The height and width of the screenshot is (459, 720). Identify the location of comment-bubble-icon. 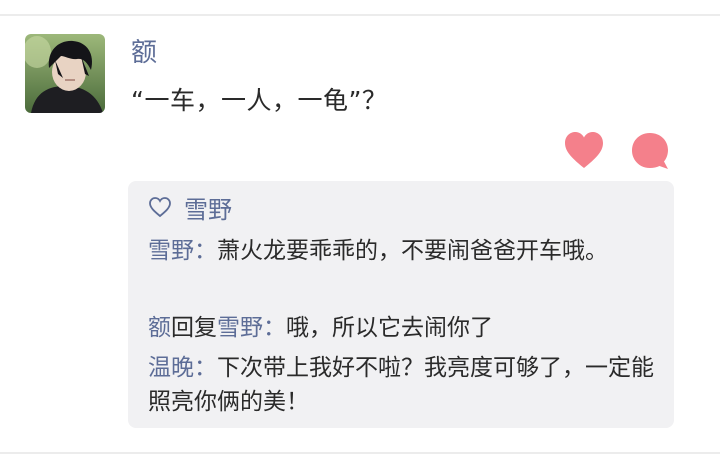
(650, 151).